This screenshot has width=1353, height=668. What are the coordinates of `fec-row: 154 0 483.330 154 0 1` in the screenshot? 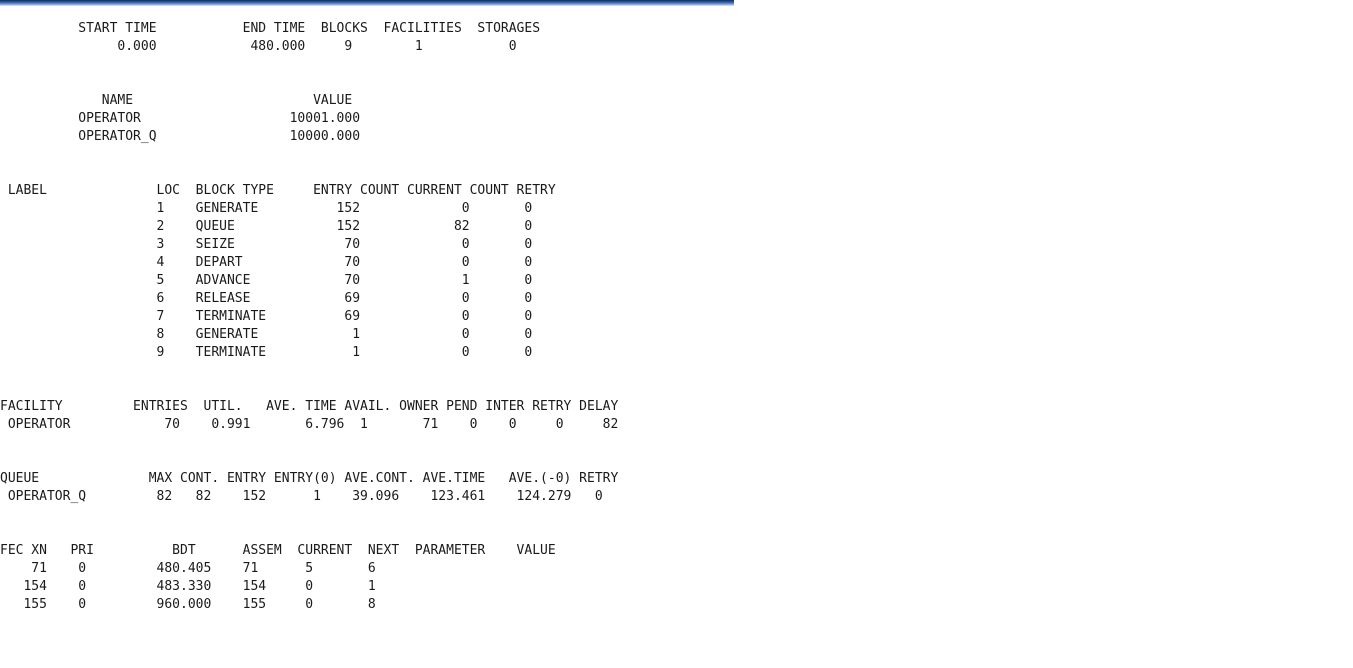 It's located at (188, 586).